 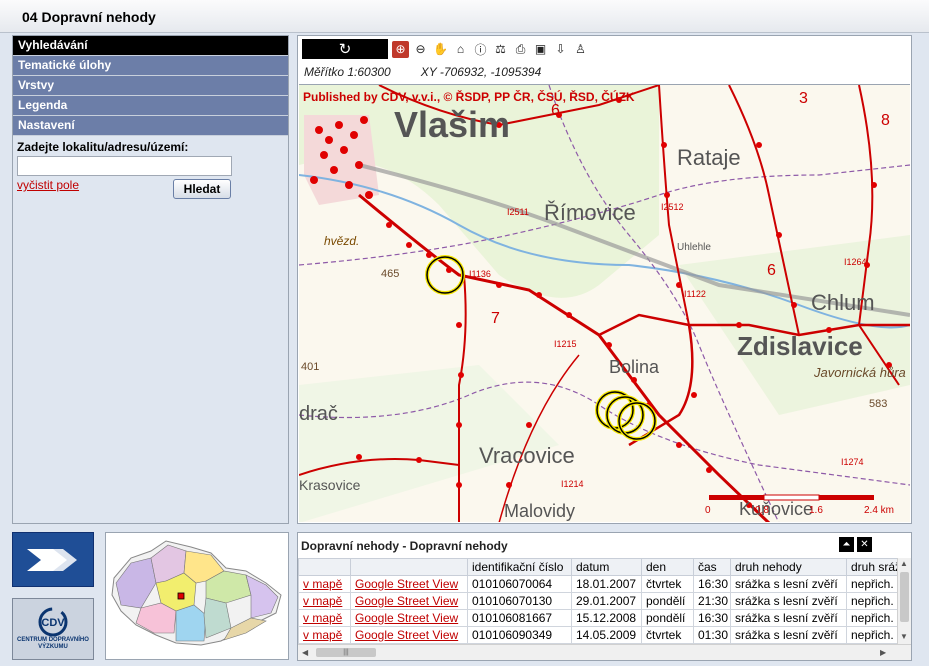 What do you see at coordinates (606, 567) in the screenshot?
I see `column-header: datum` at bounding box center [606, 567].